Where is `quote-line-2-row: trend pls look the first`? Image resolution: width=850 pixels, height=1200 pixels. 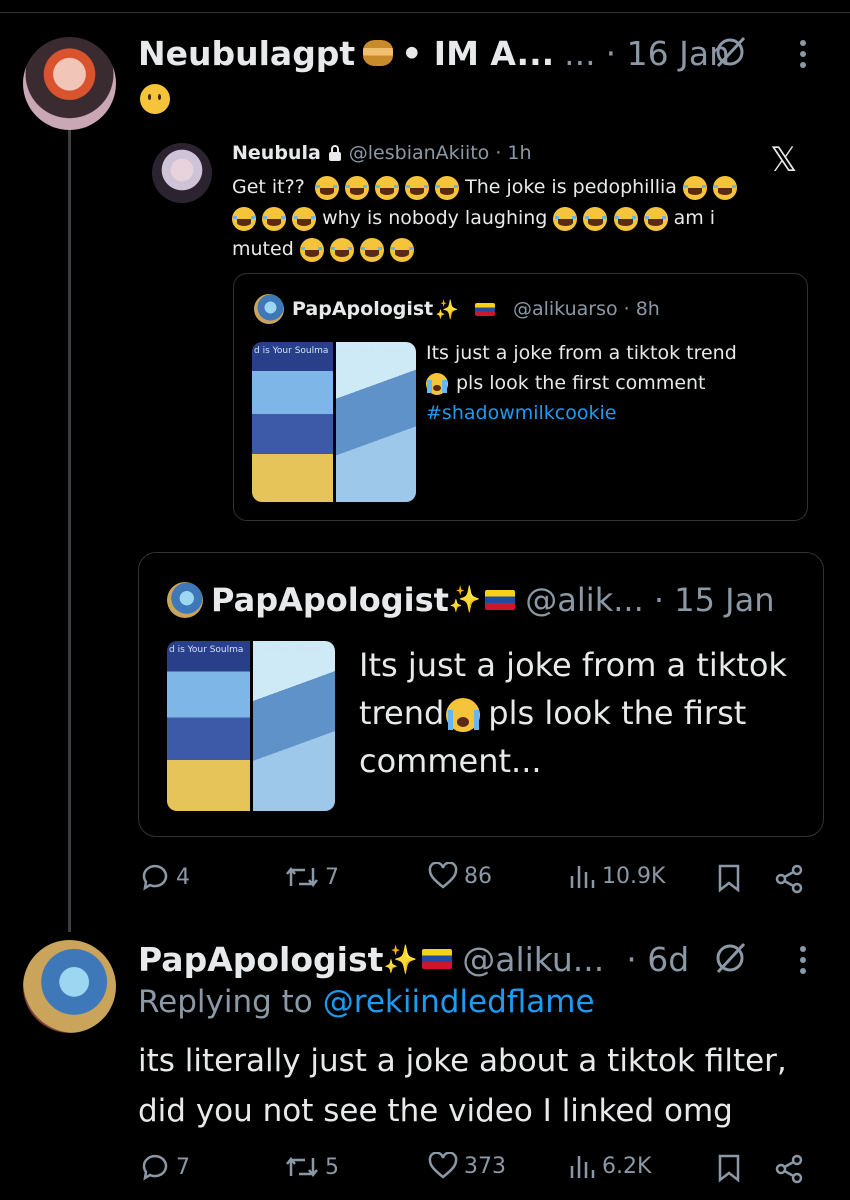 quote-line-2-row: trend pls look the first is located at coordinates (573, 713).